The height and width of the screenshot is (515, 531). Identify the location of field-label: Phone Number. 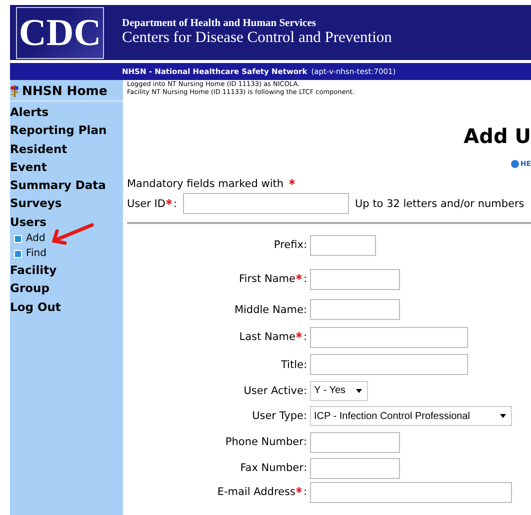
(264, 442).